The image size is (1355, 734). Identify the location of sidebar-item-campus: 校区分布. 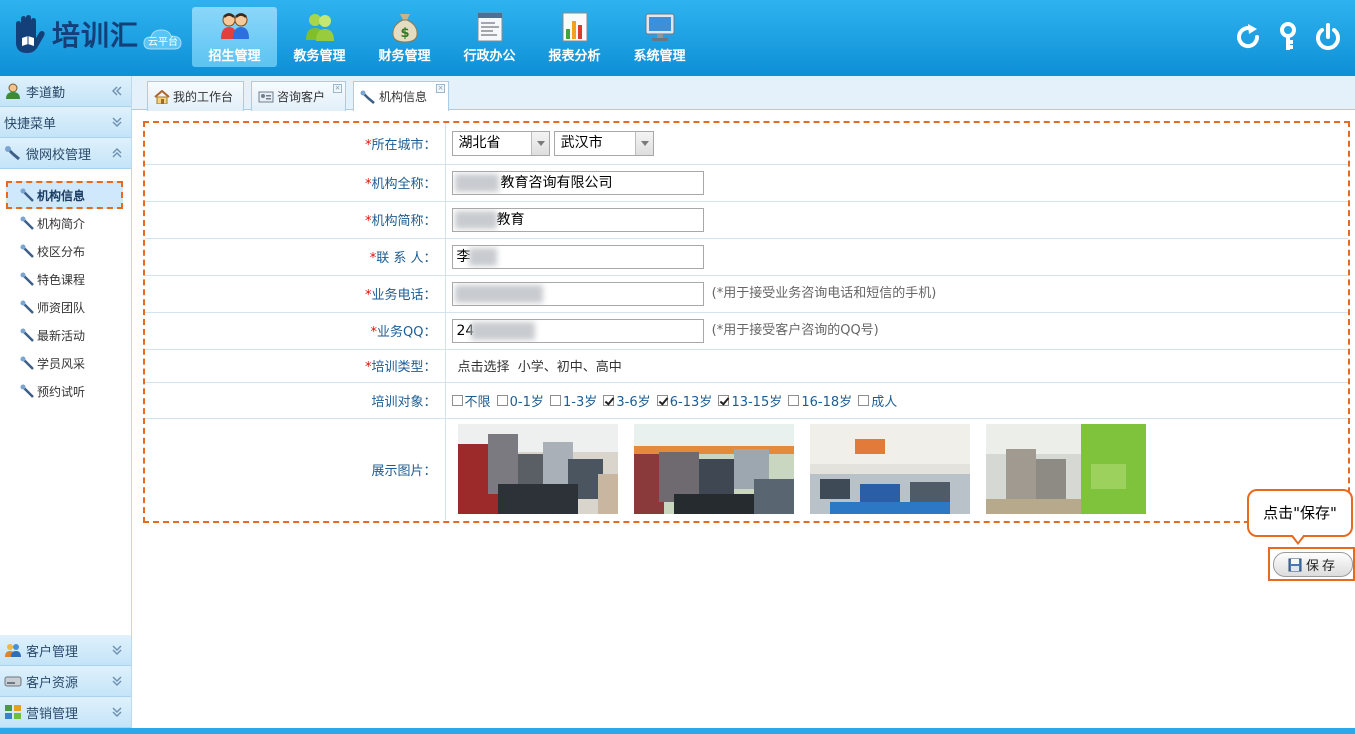
(65, 251).